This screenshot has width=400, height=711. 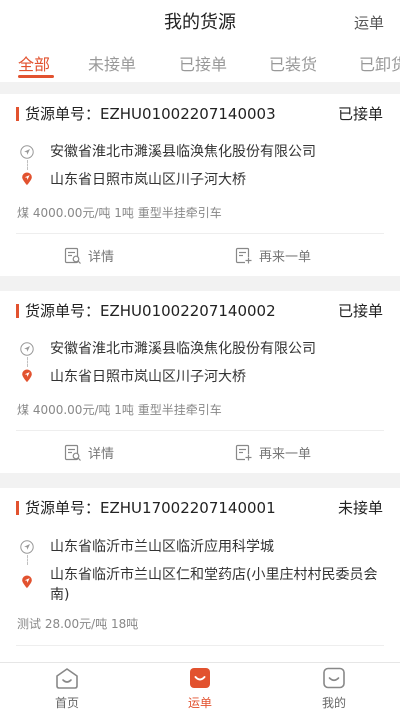 I want to click on card-header: 货源单号：EZHU17002207140001 未接单, so click(x=200, y=507).